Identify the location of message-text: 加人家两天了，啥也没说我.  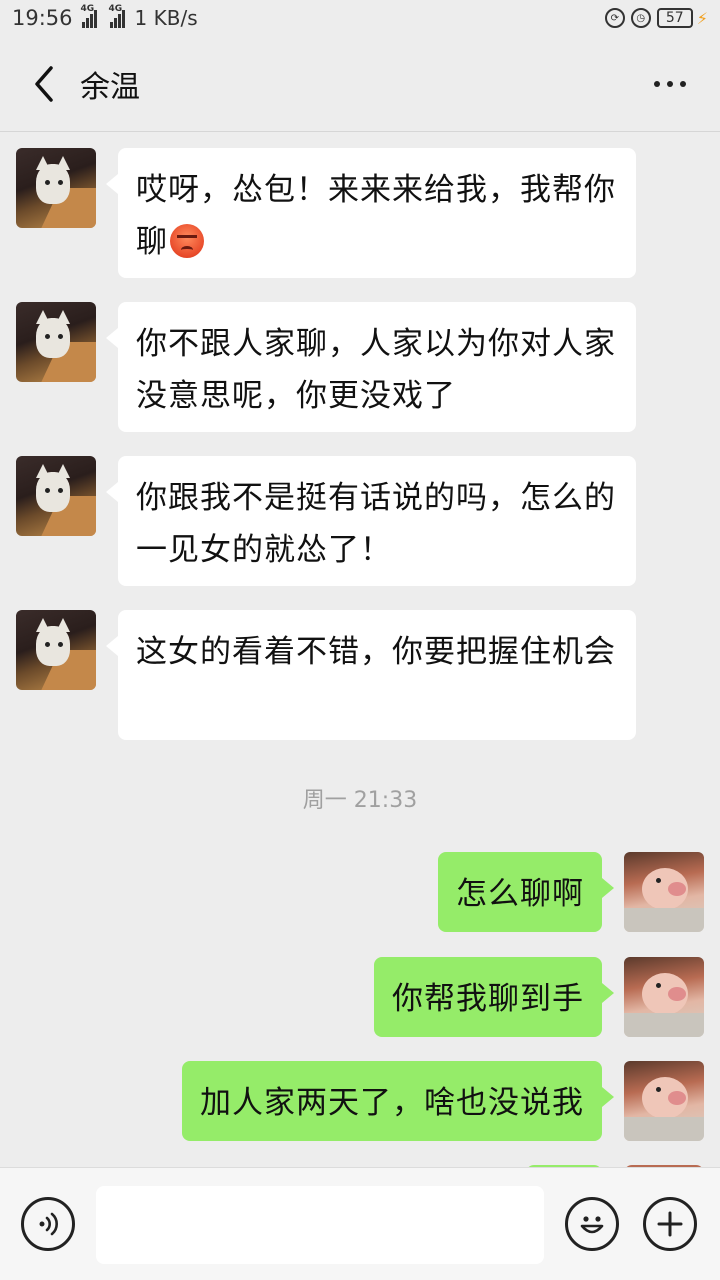
(392, 1103).